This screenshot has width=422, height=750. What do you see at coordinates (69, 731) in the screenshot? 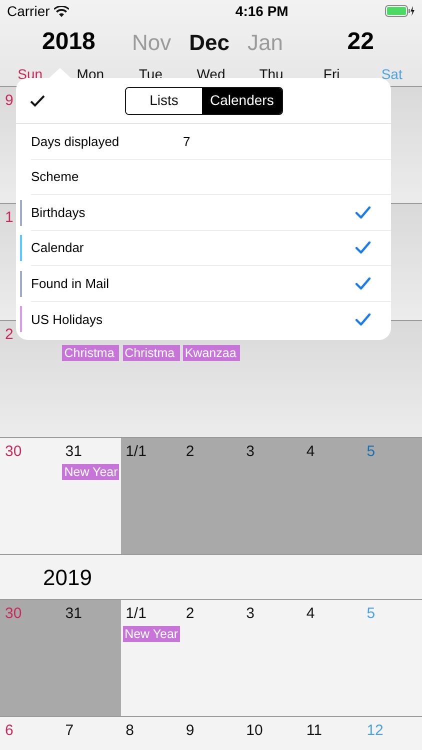
I see `day-number: 7` at bounding box center [69, 731].